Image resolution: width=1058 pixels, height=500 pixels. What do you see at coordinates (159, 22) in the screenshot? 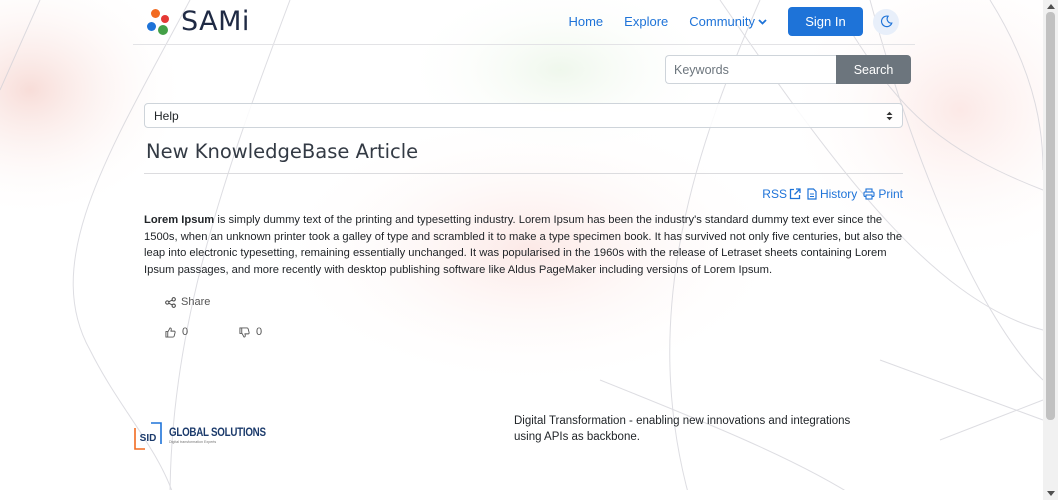
I see `sami-logo-icon` at bounding box center [159, 22].